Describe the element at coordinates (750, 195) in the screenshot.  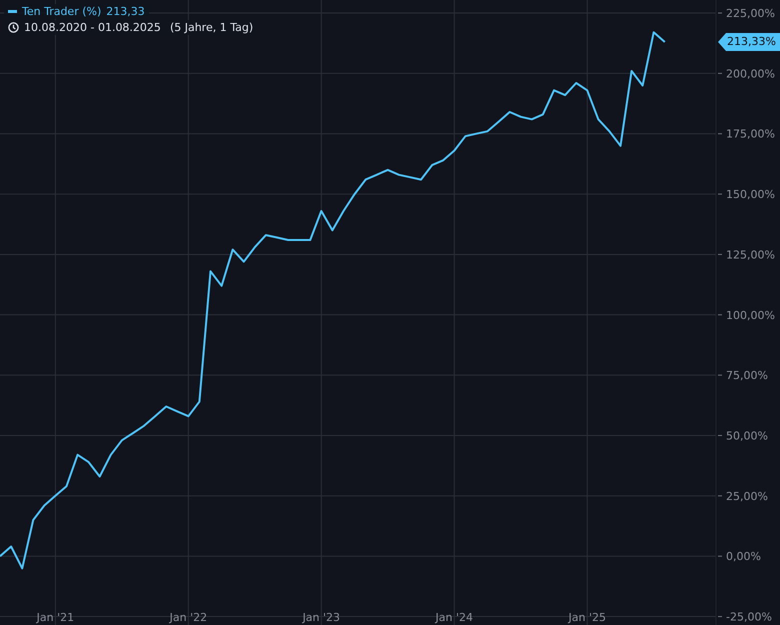
I see `y-axis-label: 150,00%` at that location.